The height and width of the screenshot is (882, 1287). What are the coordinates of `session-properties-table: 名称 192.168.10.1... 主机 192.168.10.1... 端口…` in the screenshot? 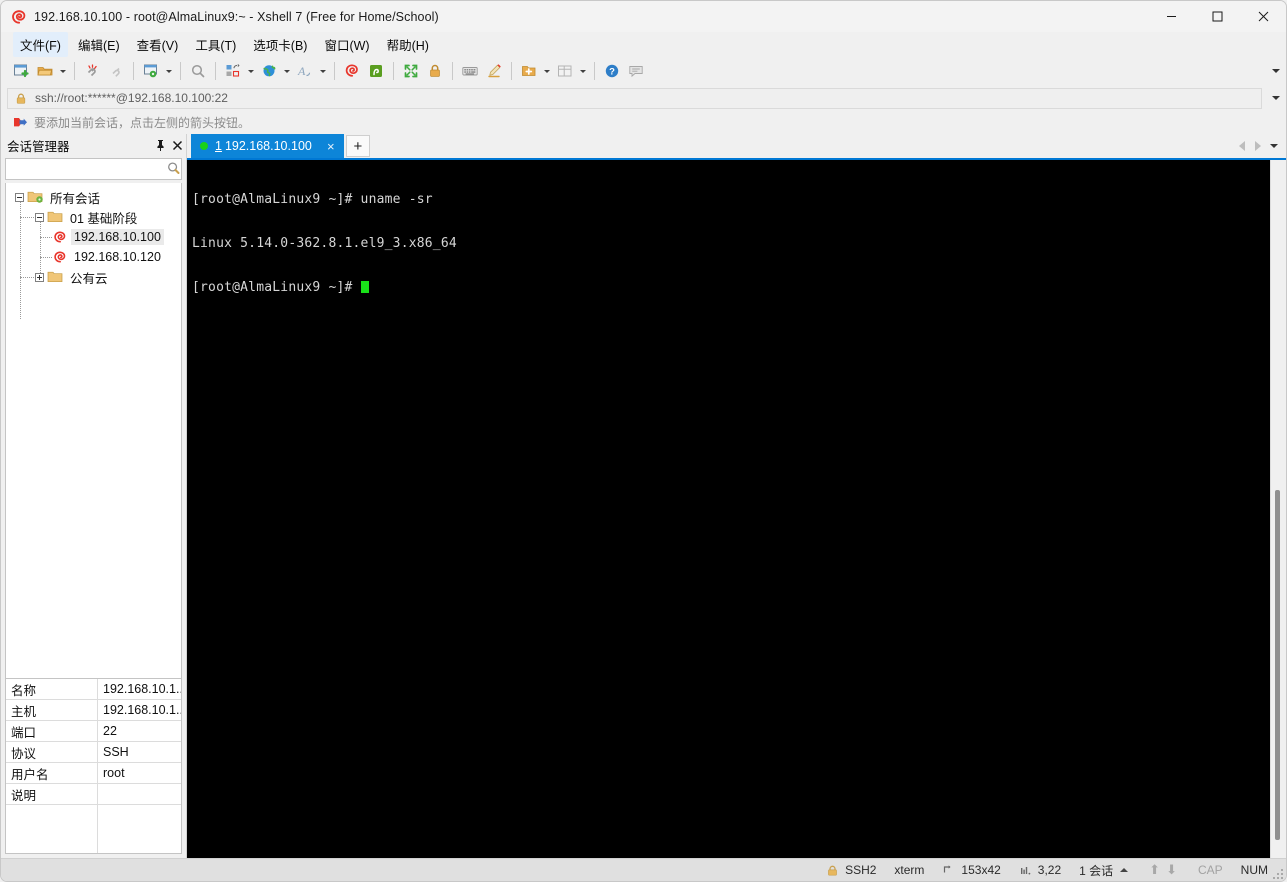 It's located at (93, 766).